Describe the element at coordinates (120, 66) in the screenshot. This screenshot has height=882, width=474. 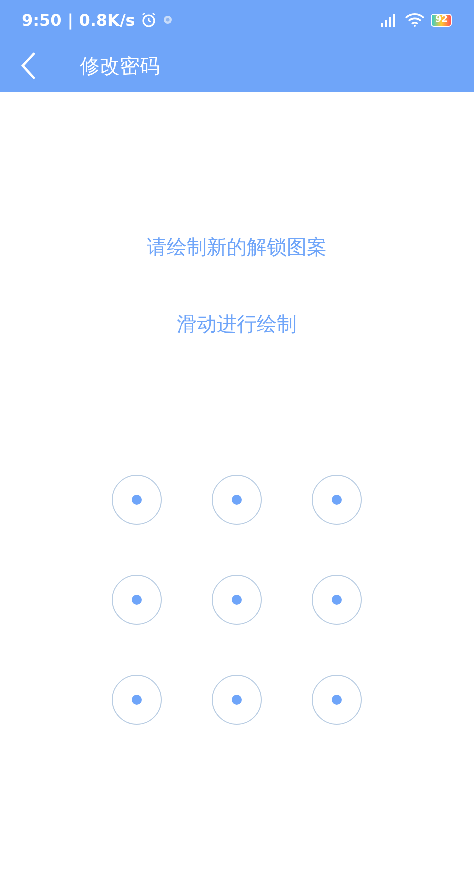
I see `page-title: 修改密码` at that location.